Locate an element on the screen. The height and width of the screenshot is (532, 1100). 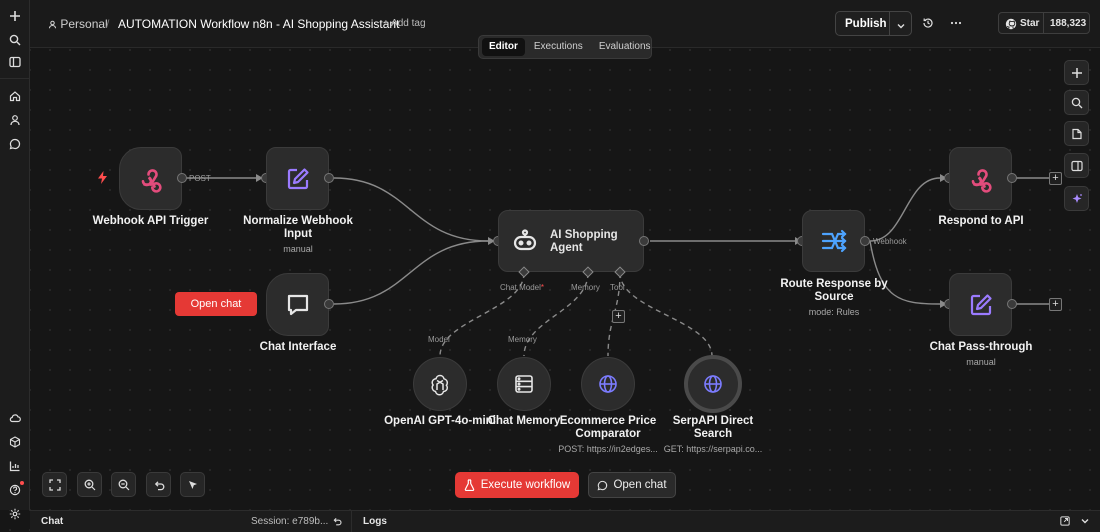
sticky-note-button is located at coordinates (1076, 133).